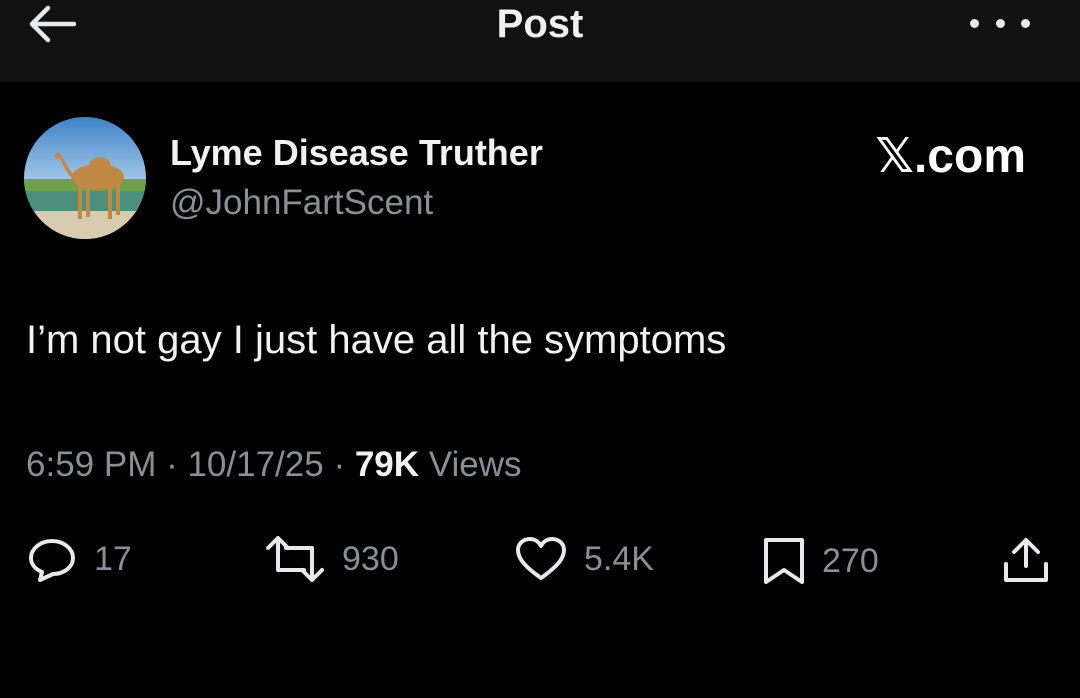 The height and width of the screenshot is (698, 1080). What do you see at coordinates (784, 561) in the screenshot?
I see `bookmark-icon` at bounding box center [784, 561].